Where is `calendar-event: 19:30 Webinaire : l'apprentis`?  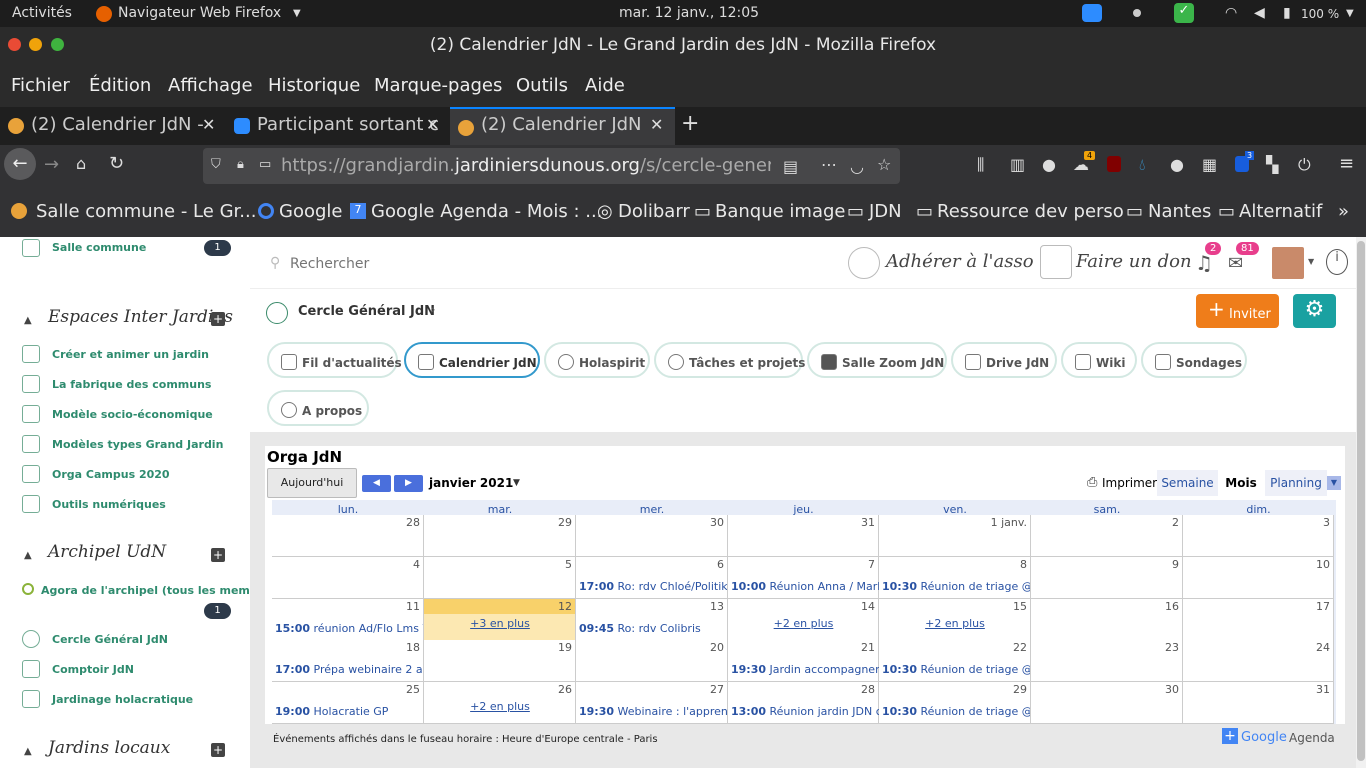
calendar-event: 19:30 Webinaire : l'apprentis is located at coordinates (653, 711).